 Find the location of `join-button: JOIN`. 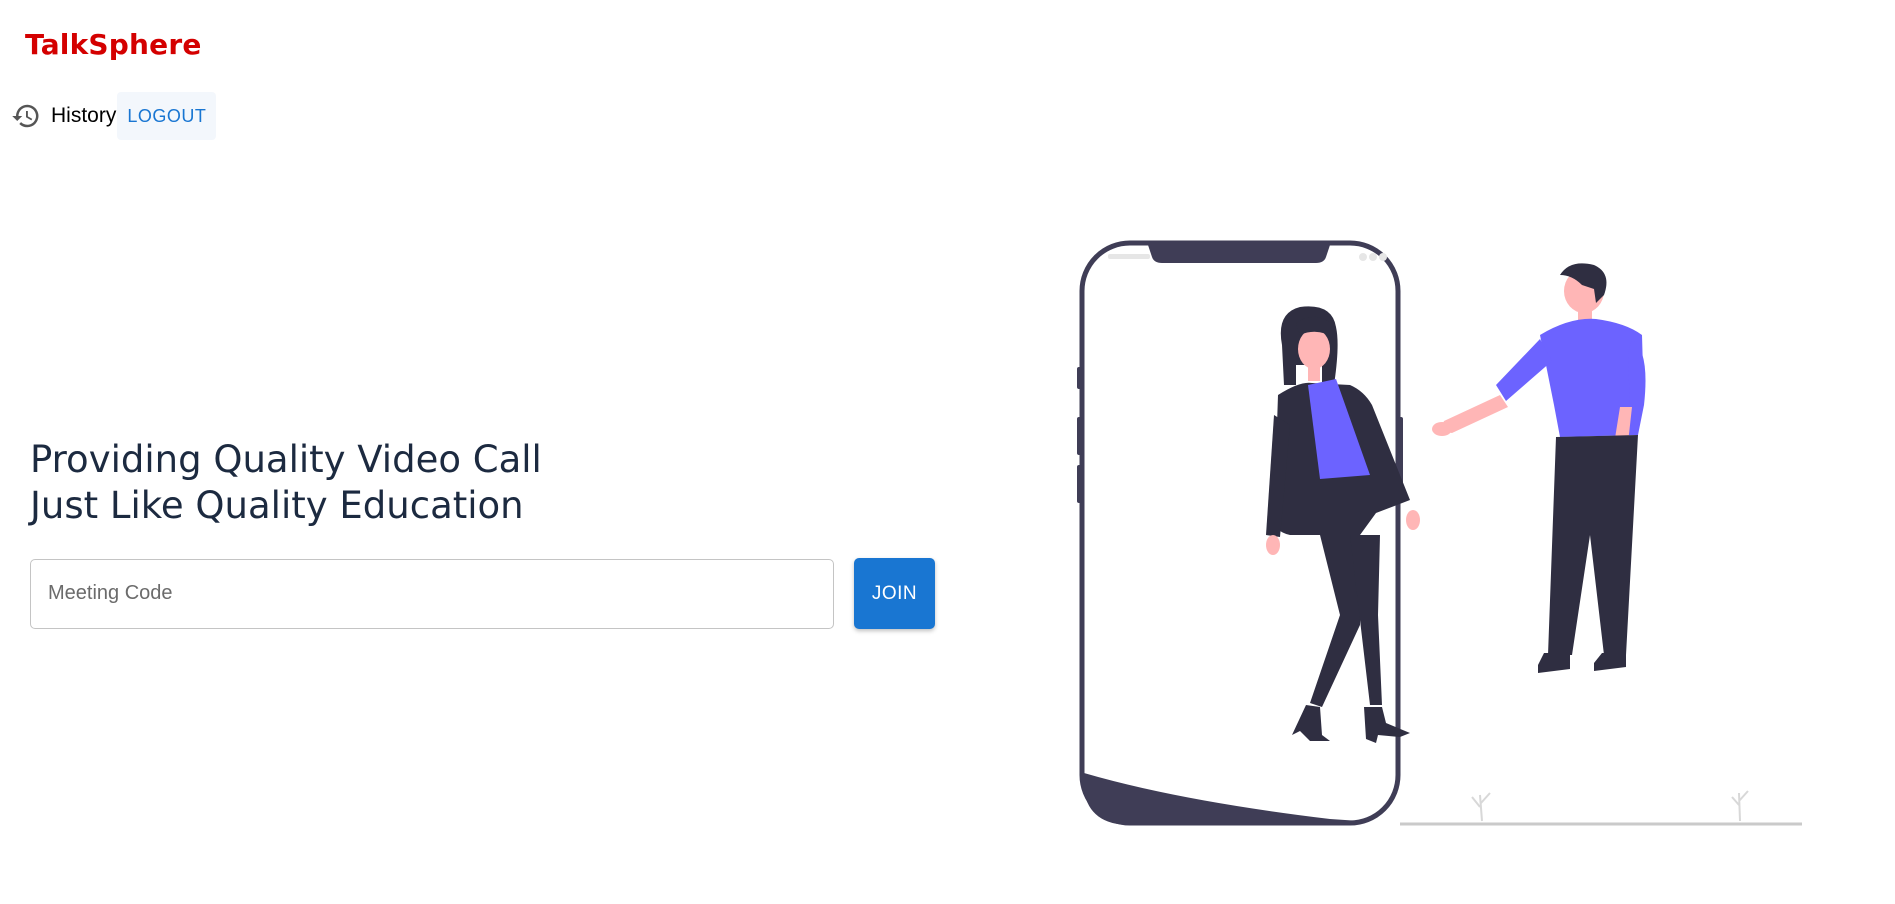

join-button: JOIN is located at coordinates (894, 593).